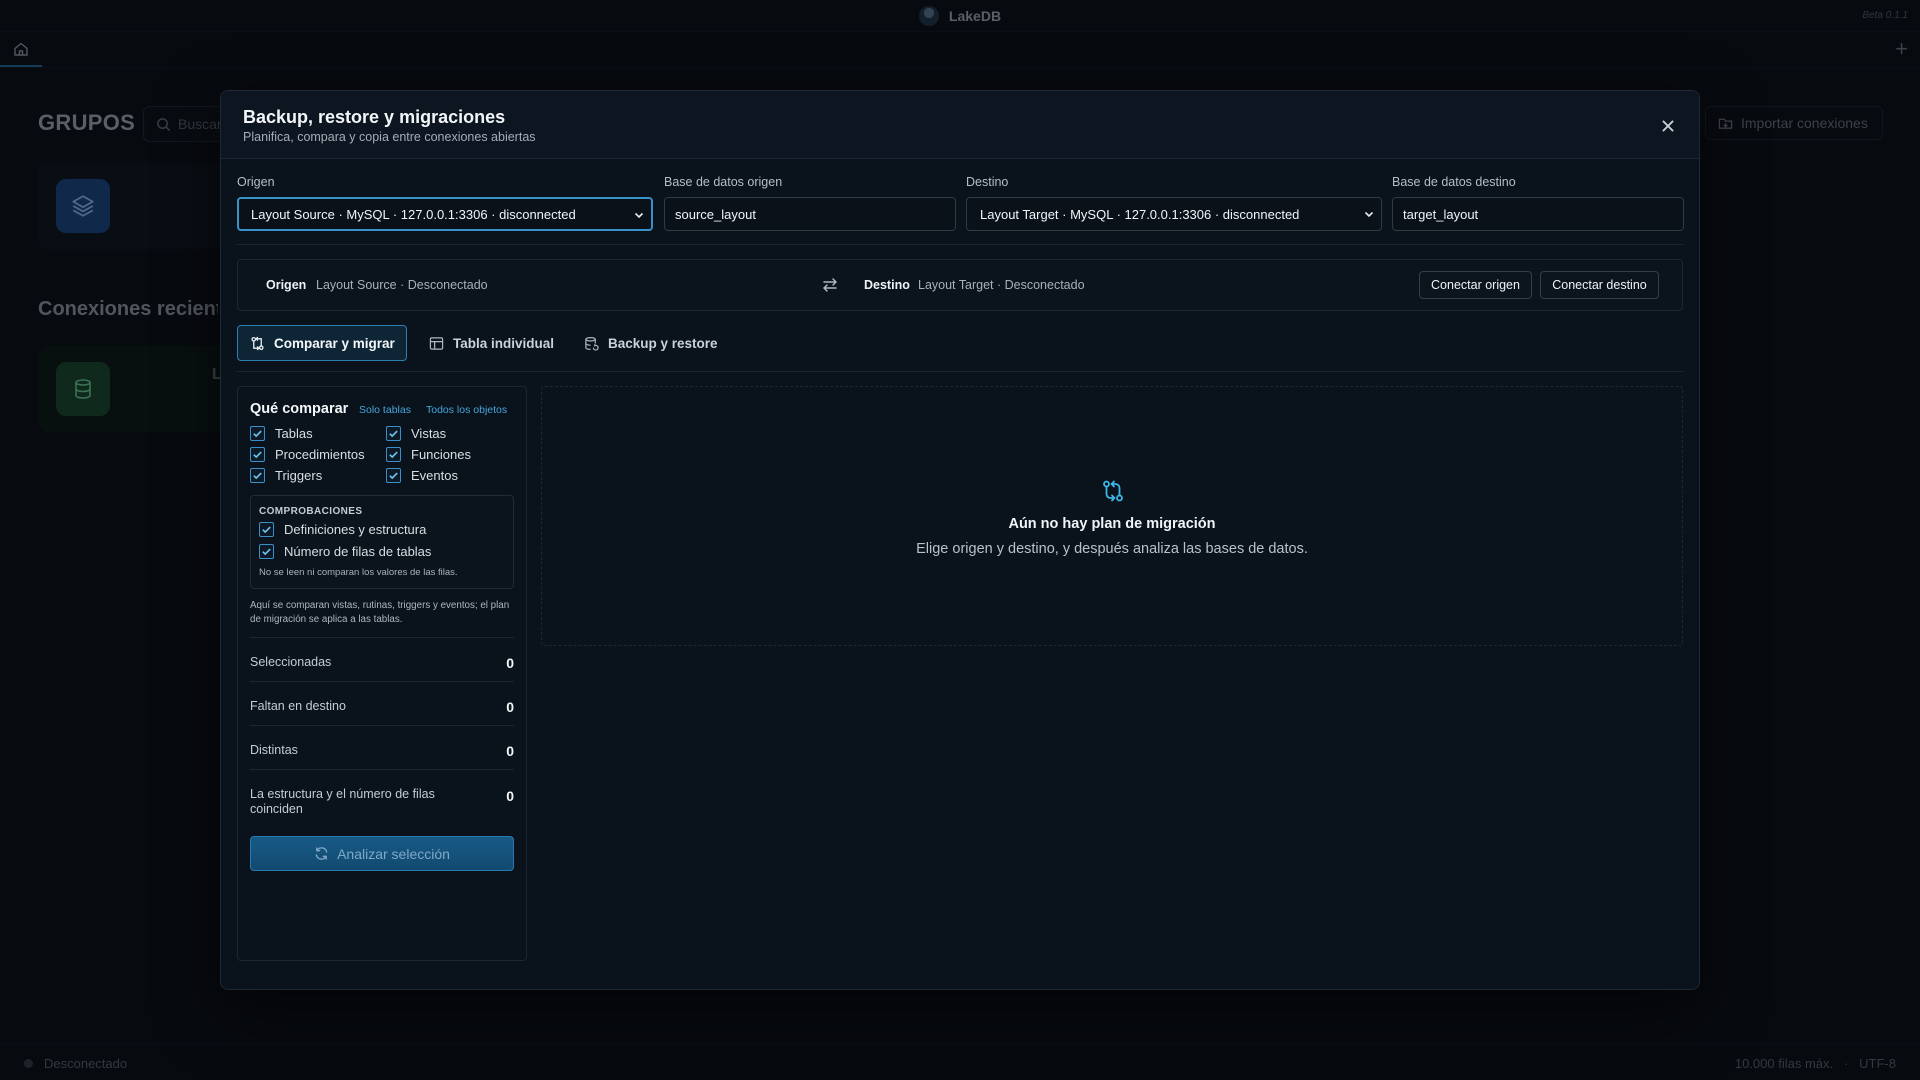  I want to click on checks-title: COMPROBACIONES, so click(311, 511).